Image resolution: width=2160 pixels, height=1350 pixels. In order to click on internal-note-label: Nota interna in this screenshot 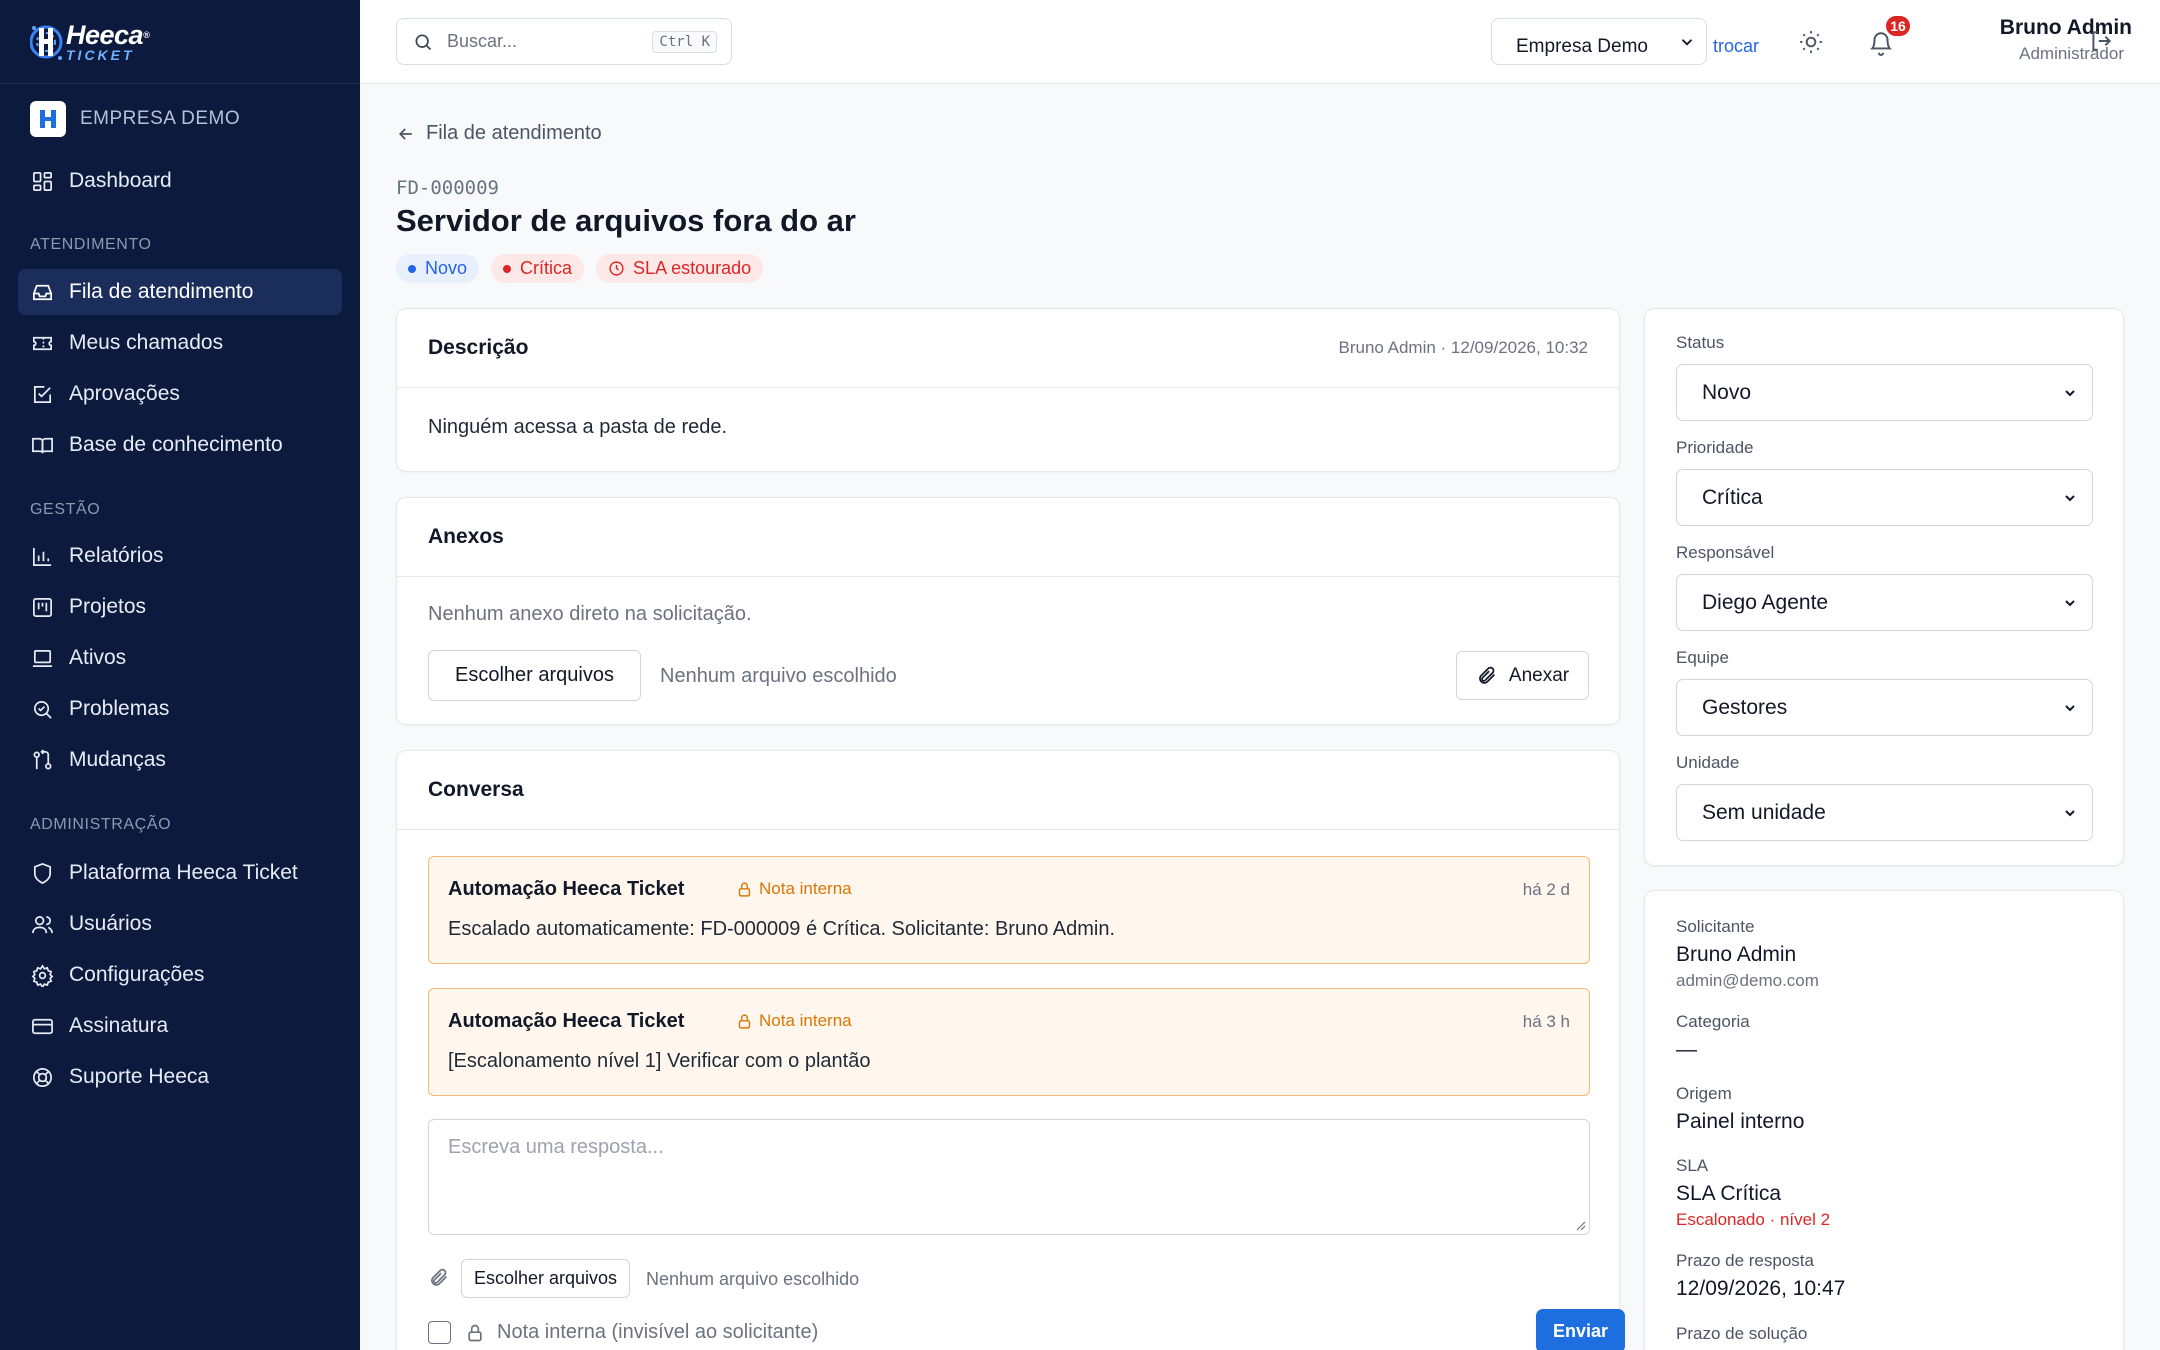, I will do `click(805, 888)`.